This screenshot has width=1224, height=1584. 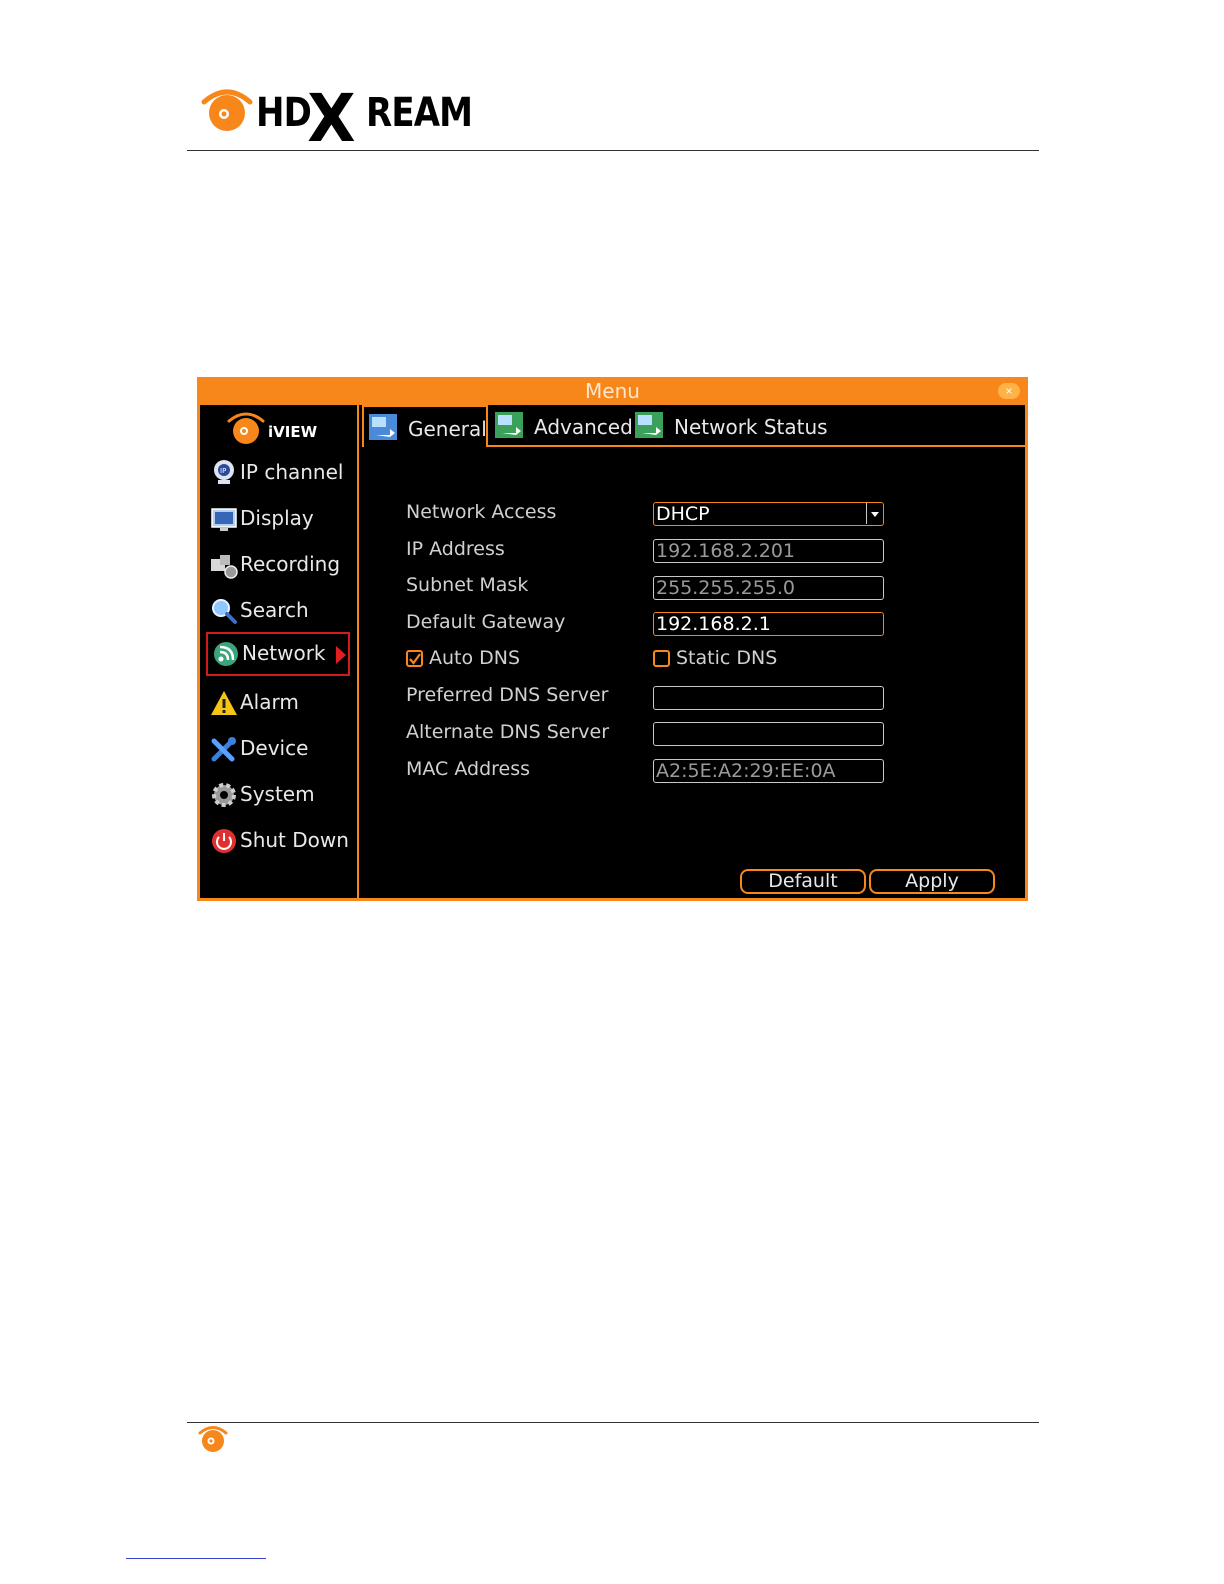 I want to click on sidebar-item-display: Display, so click(x=278, y=519).